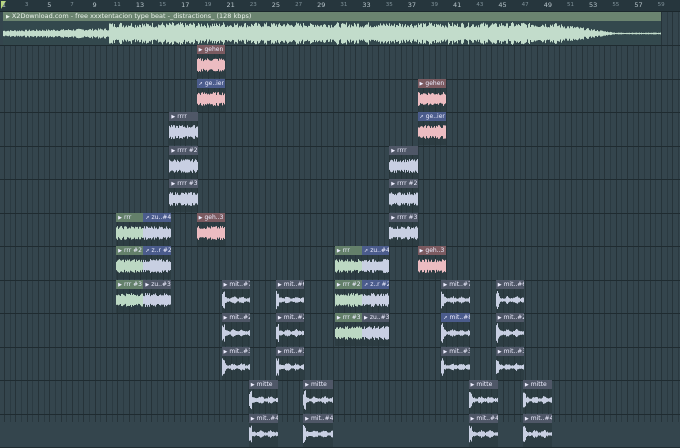  What do you see at coordinates (403, 162) in the screenshot?
I see `playlist-clip: ▶ rrrr` at bounding box center [403, 162].